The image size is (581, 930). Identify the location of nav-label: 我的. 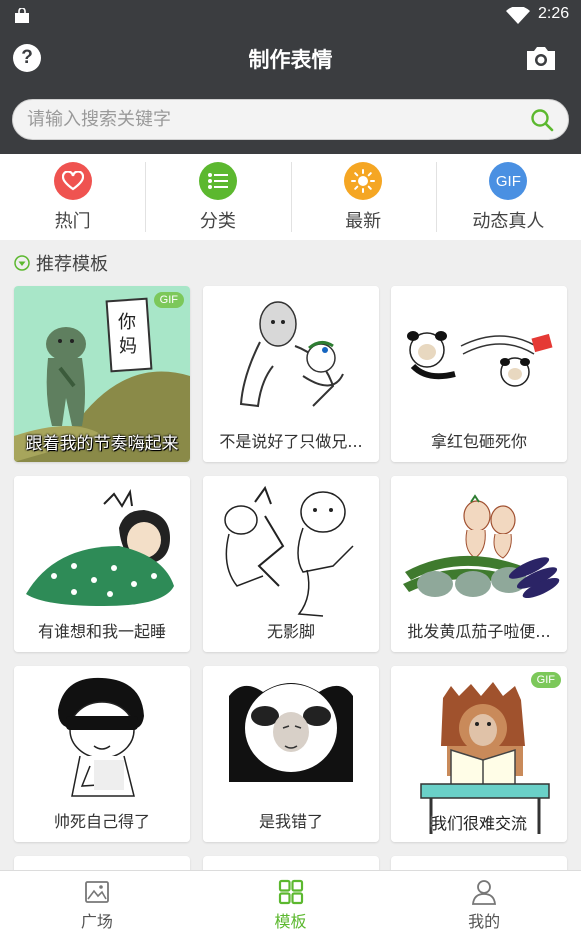
(484, 921).